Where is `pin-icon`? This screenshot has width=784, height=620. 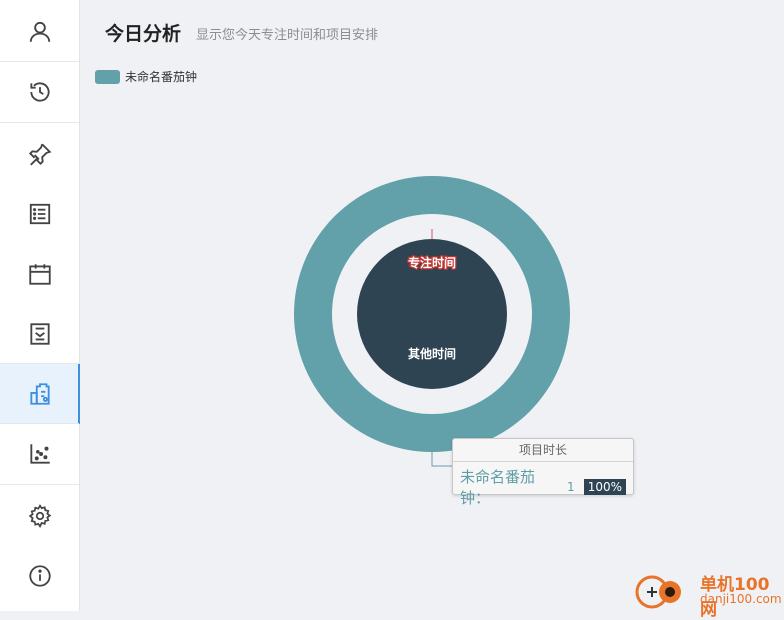
pin-icon is located at coordinates (39, 154).